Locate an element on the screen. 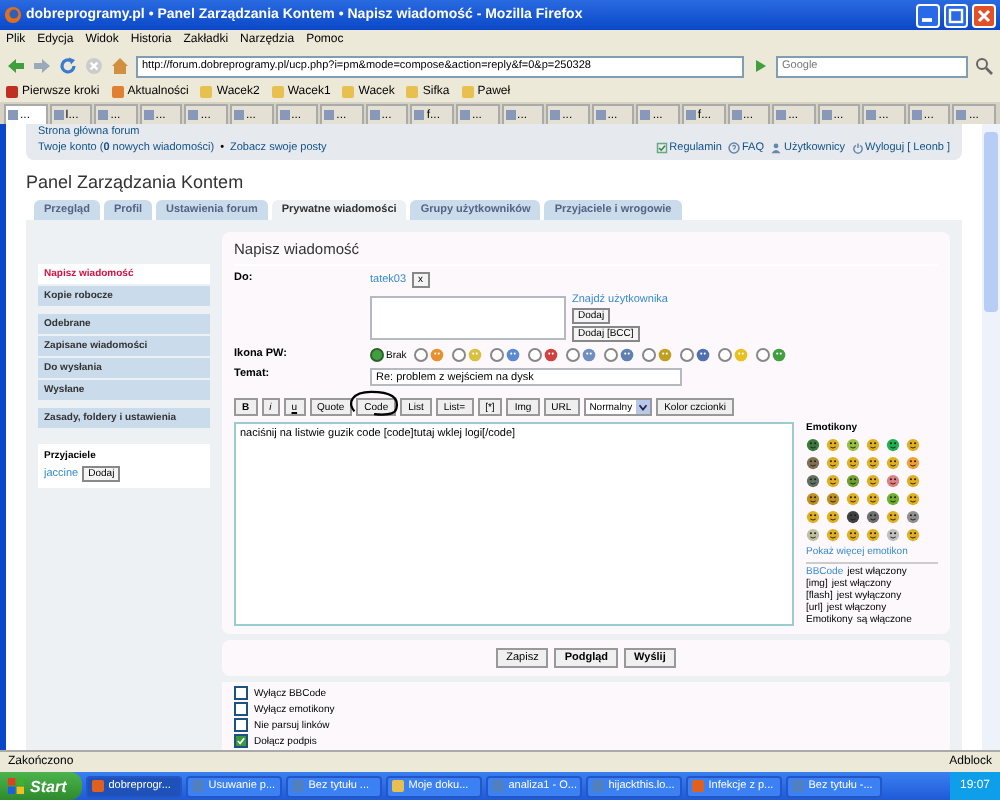  scrollbar is located at coordinates (991, 437).